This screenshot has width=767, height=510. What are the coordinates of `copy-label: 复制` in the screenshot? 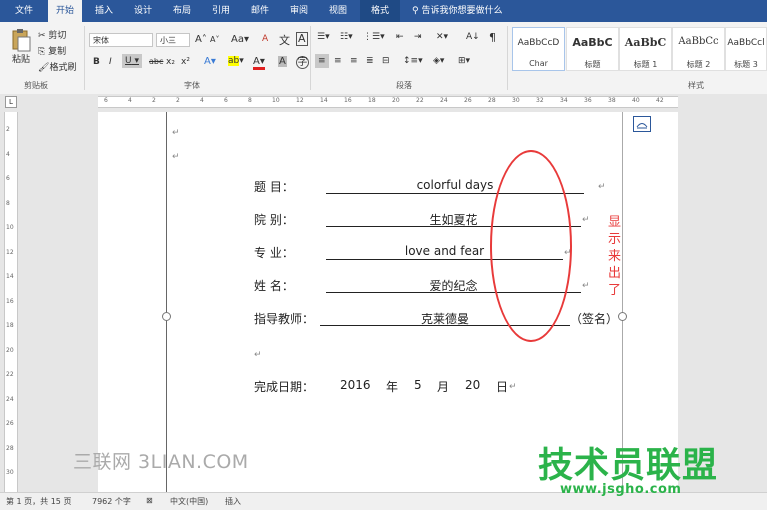 It's located at (57, 52).